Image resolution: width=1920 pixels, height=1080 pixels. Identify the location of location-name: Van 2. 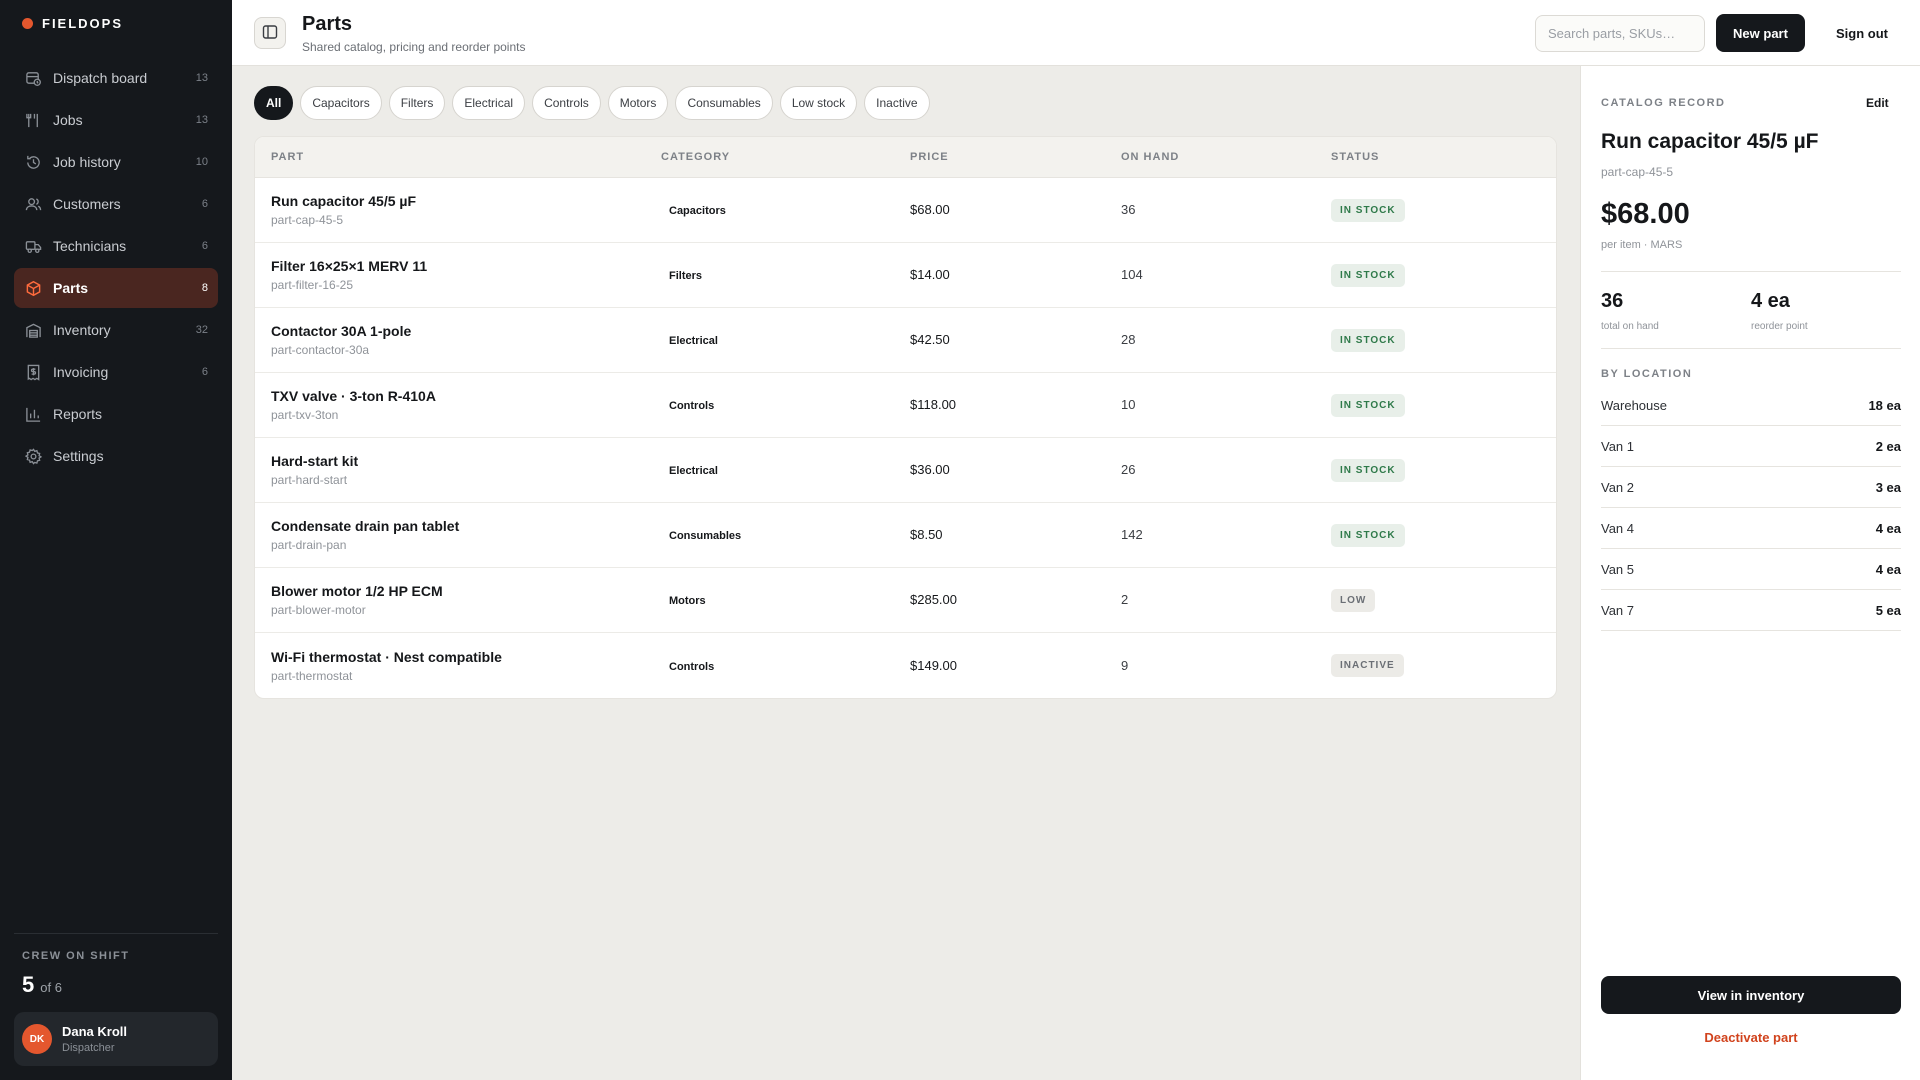
(1618, 487).